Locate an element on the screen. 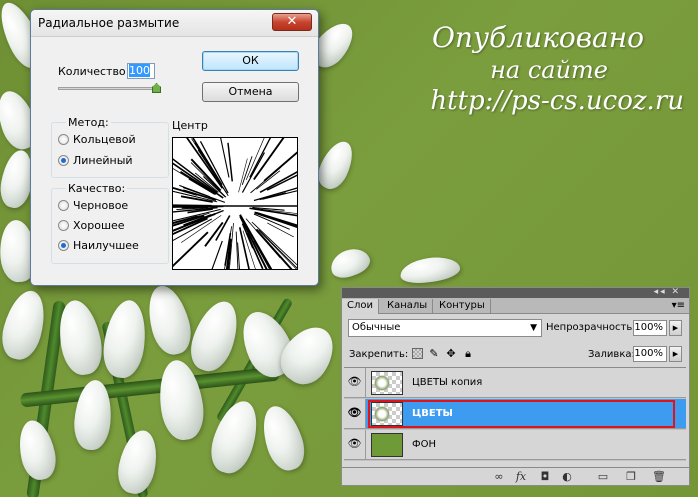 This screenshot has width=698, height=497. amount-input: 100 is located at coordinates (141, 71).